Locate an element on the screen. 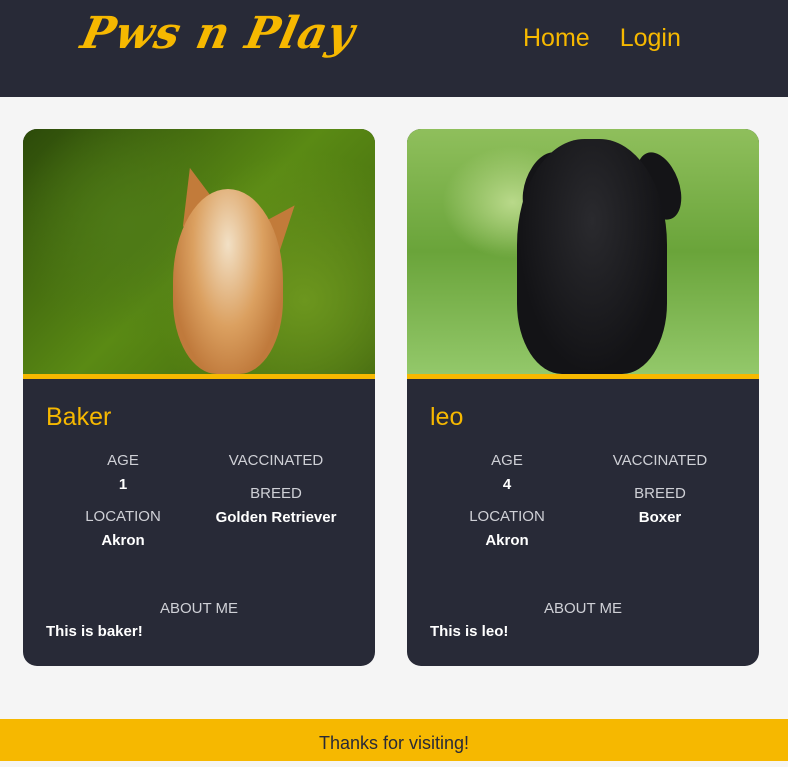  age-value: 4 is located at coordinates (507, 484).